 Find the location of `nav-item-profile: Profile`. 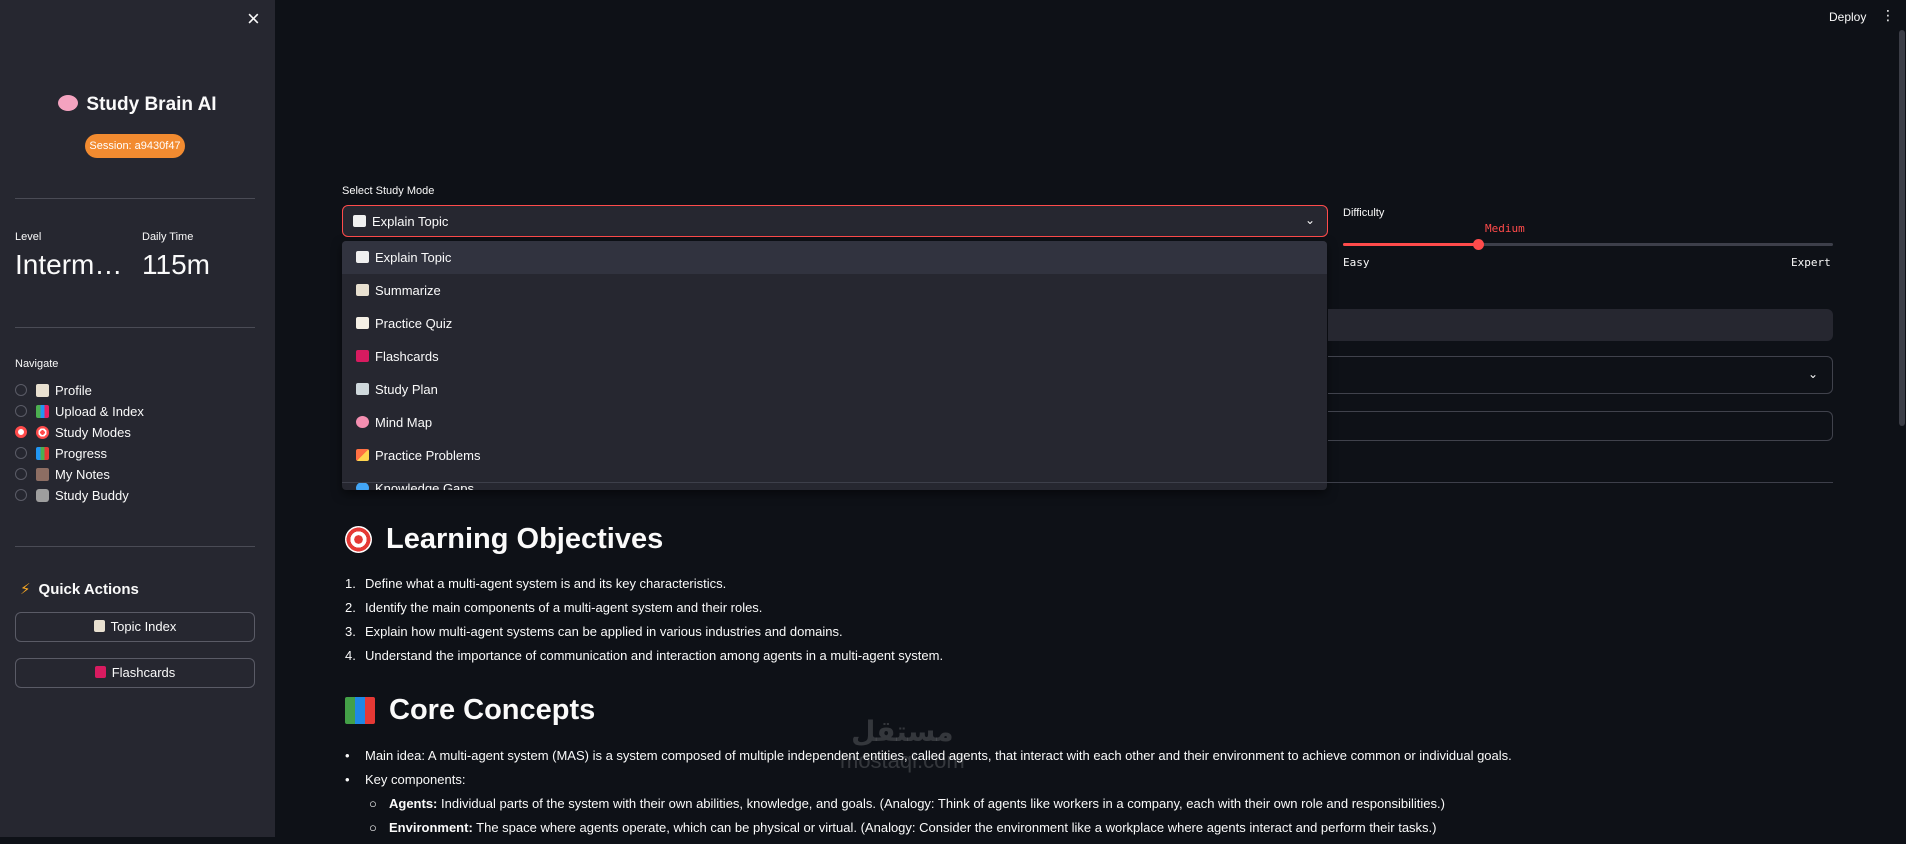

nav-item-profile: Profile is located at coordinates (53, 390).